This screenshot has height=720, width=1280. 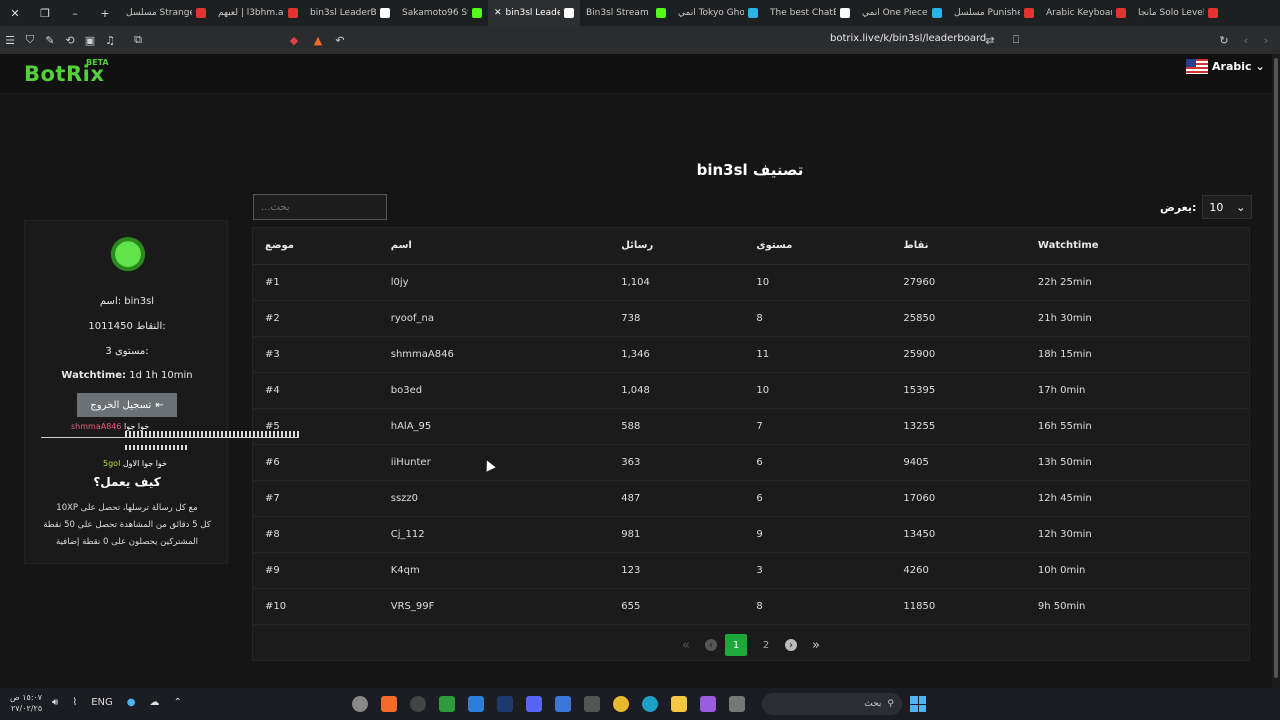 I want to click on share-icon: ⇄, so click(x=990, y=40).